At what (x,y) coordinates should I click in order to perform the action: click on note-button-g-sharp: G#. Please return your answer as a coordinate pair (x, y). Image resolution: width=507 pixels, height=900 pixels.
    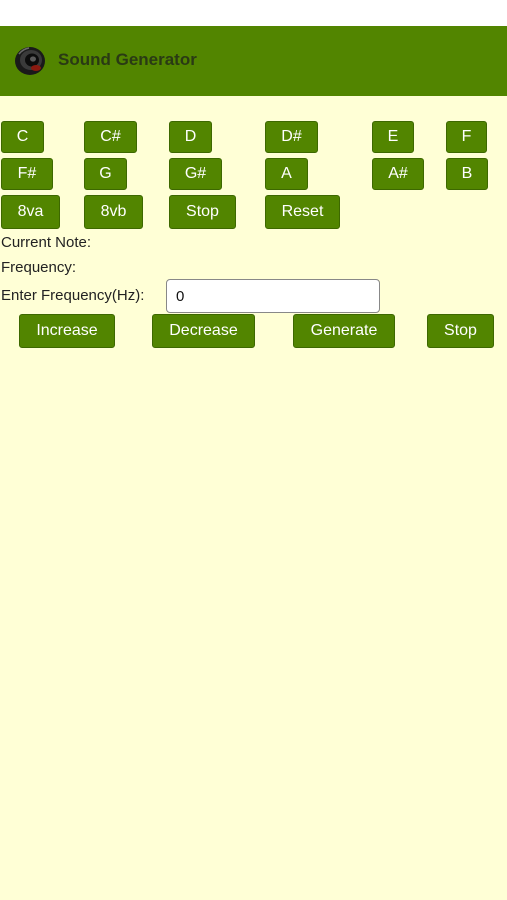
    Looking at the image, I should click on (195, 174).